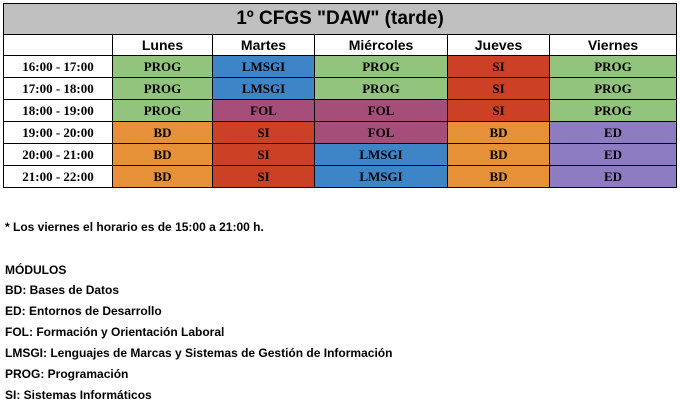 The width and height of the screenshot is (680, 409). I want to click on schedule-row: 19:00 - 20:00 BD SI FOL BD ED, so click(340, 132).